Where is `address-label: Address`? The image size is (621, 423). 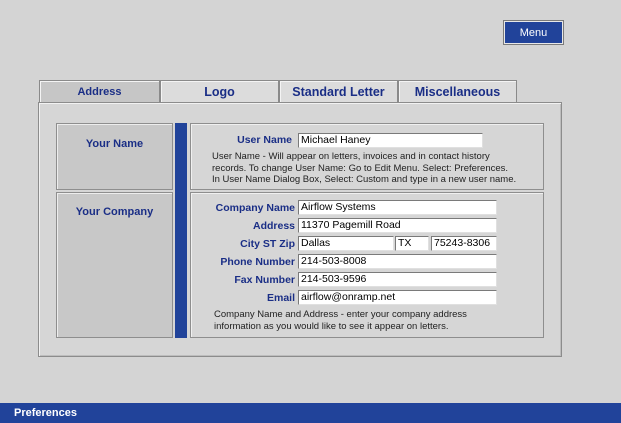 address-label: Address is located at coordinates (273, 226).